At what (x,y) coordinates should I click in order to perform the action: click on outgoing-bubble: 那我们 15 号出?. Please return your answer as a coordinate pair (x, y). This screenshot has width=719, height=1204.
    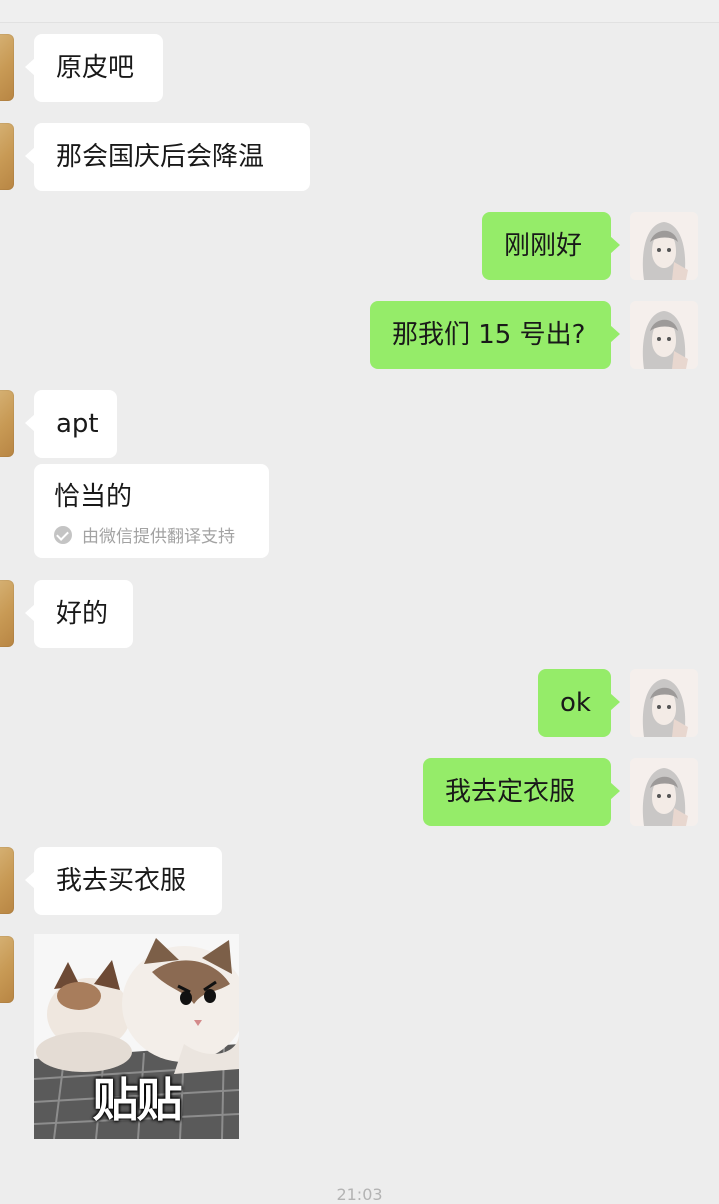
    Looking at the image, I should click on (495, 335).